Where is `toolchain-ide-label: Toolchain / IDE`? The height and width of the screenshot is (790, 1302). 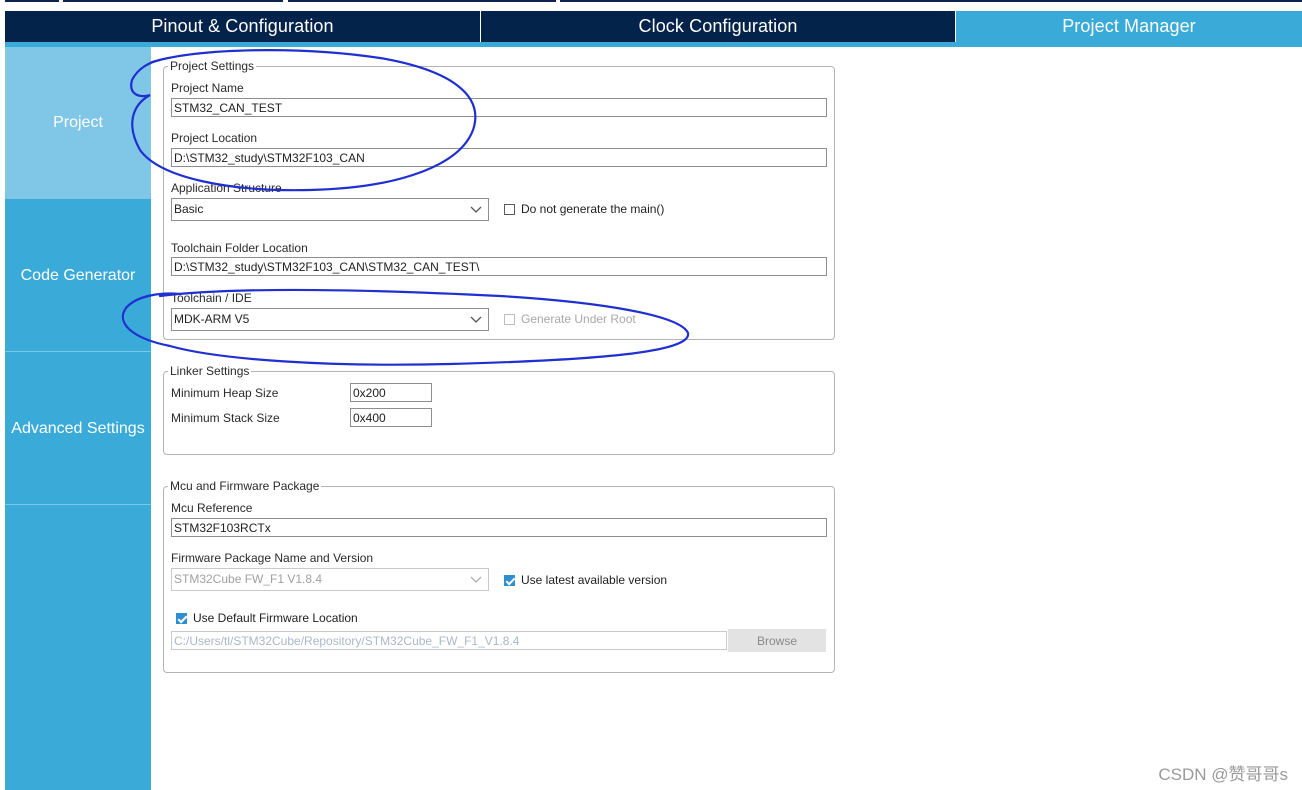
toolchain-ide-label: Toolchain / IDE is located at coordinates (211, 298).